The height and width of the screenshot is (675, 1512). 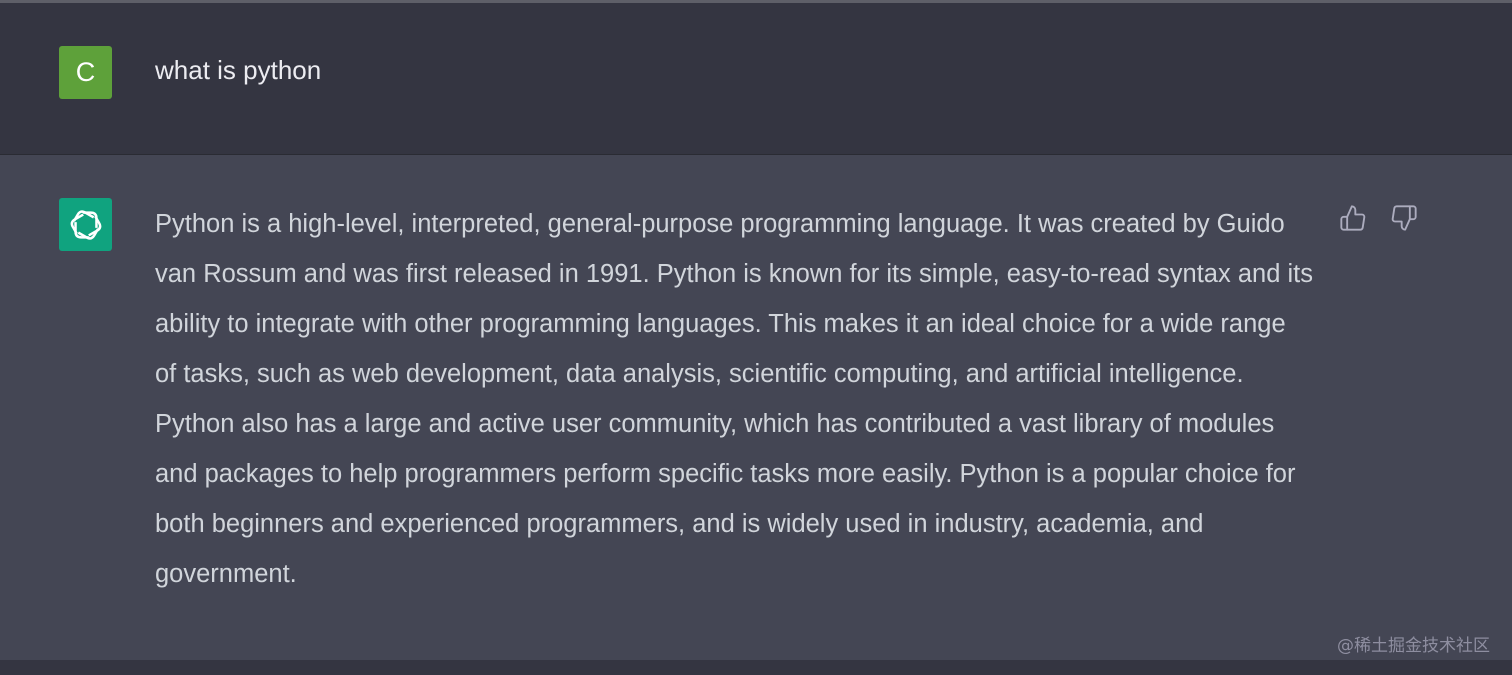 I want to click on thumbs-down-button, so click(x=1404, y=218).